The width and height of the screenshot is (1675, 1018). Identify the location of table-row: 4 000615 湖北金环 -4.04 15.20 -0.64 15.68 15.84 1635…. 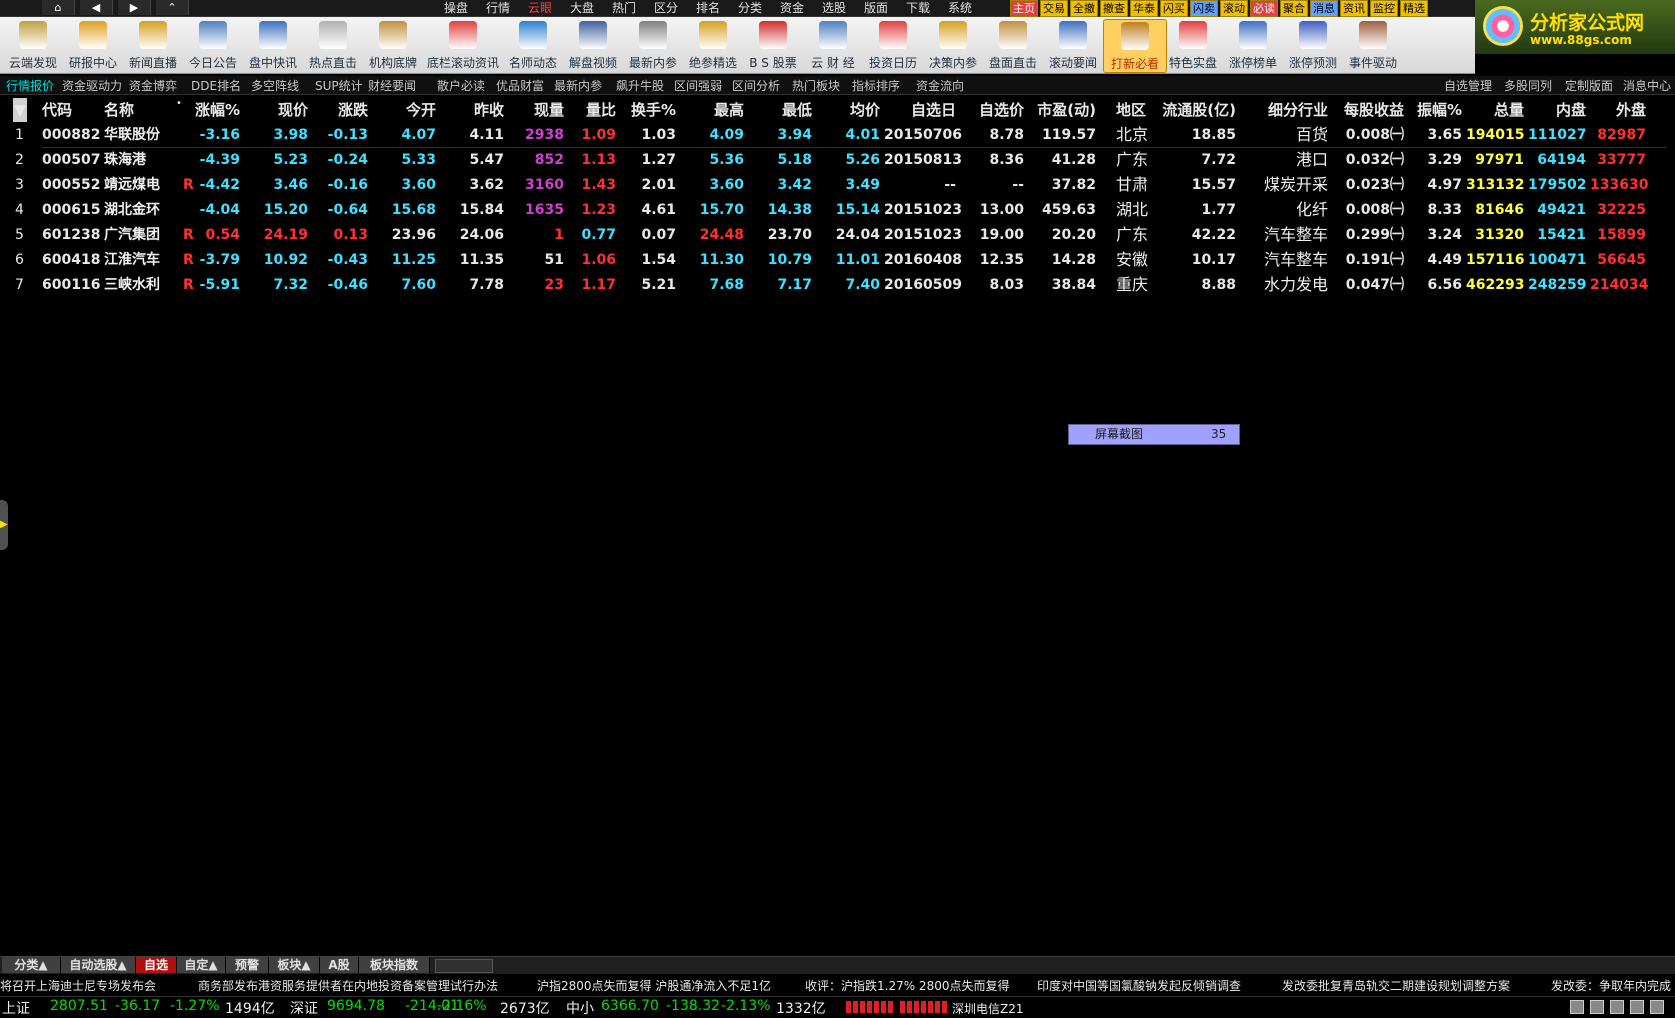
(837, 210).